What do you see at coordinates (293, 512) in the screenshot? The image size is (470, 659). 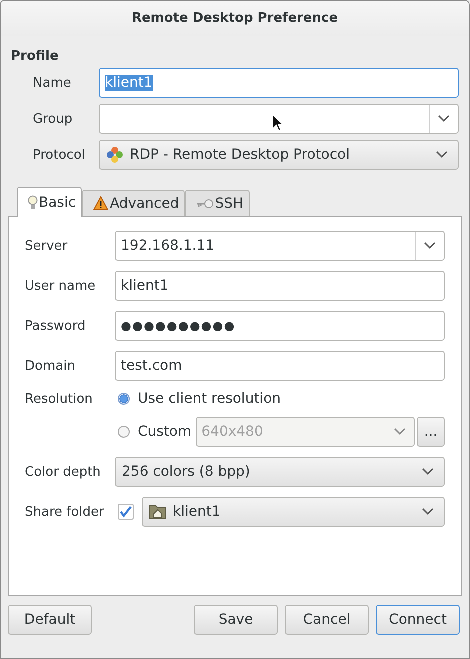 I see `folder-dropdown: klient1` at bounding box center [293, 512].